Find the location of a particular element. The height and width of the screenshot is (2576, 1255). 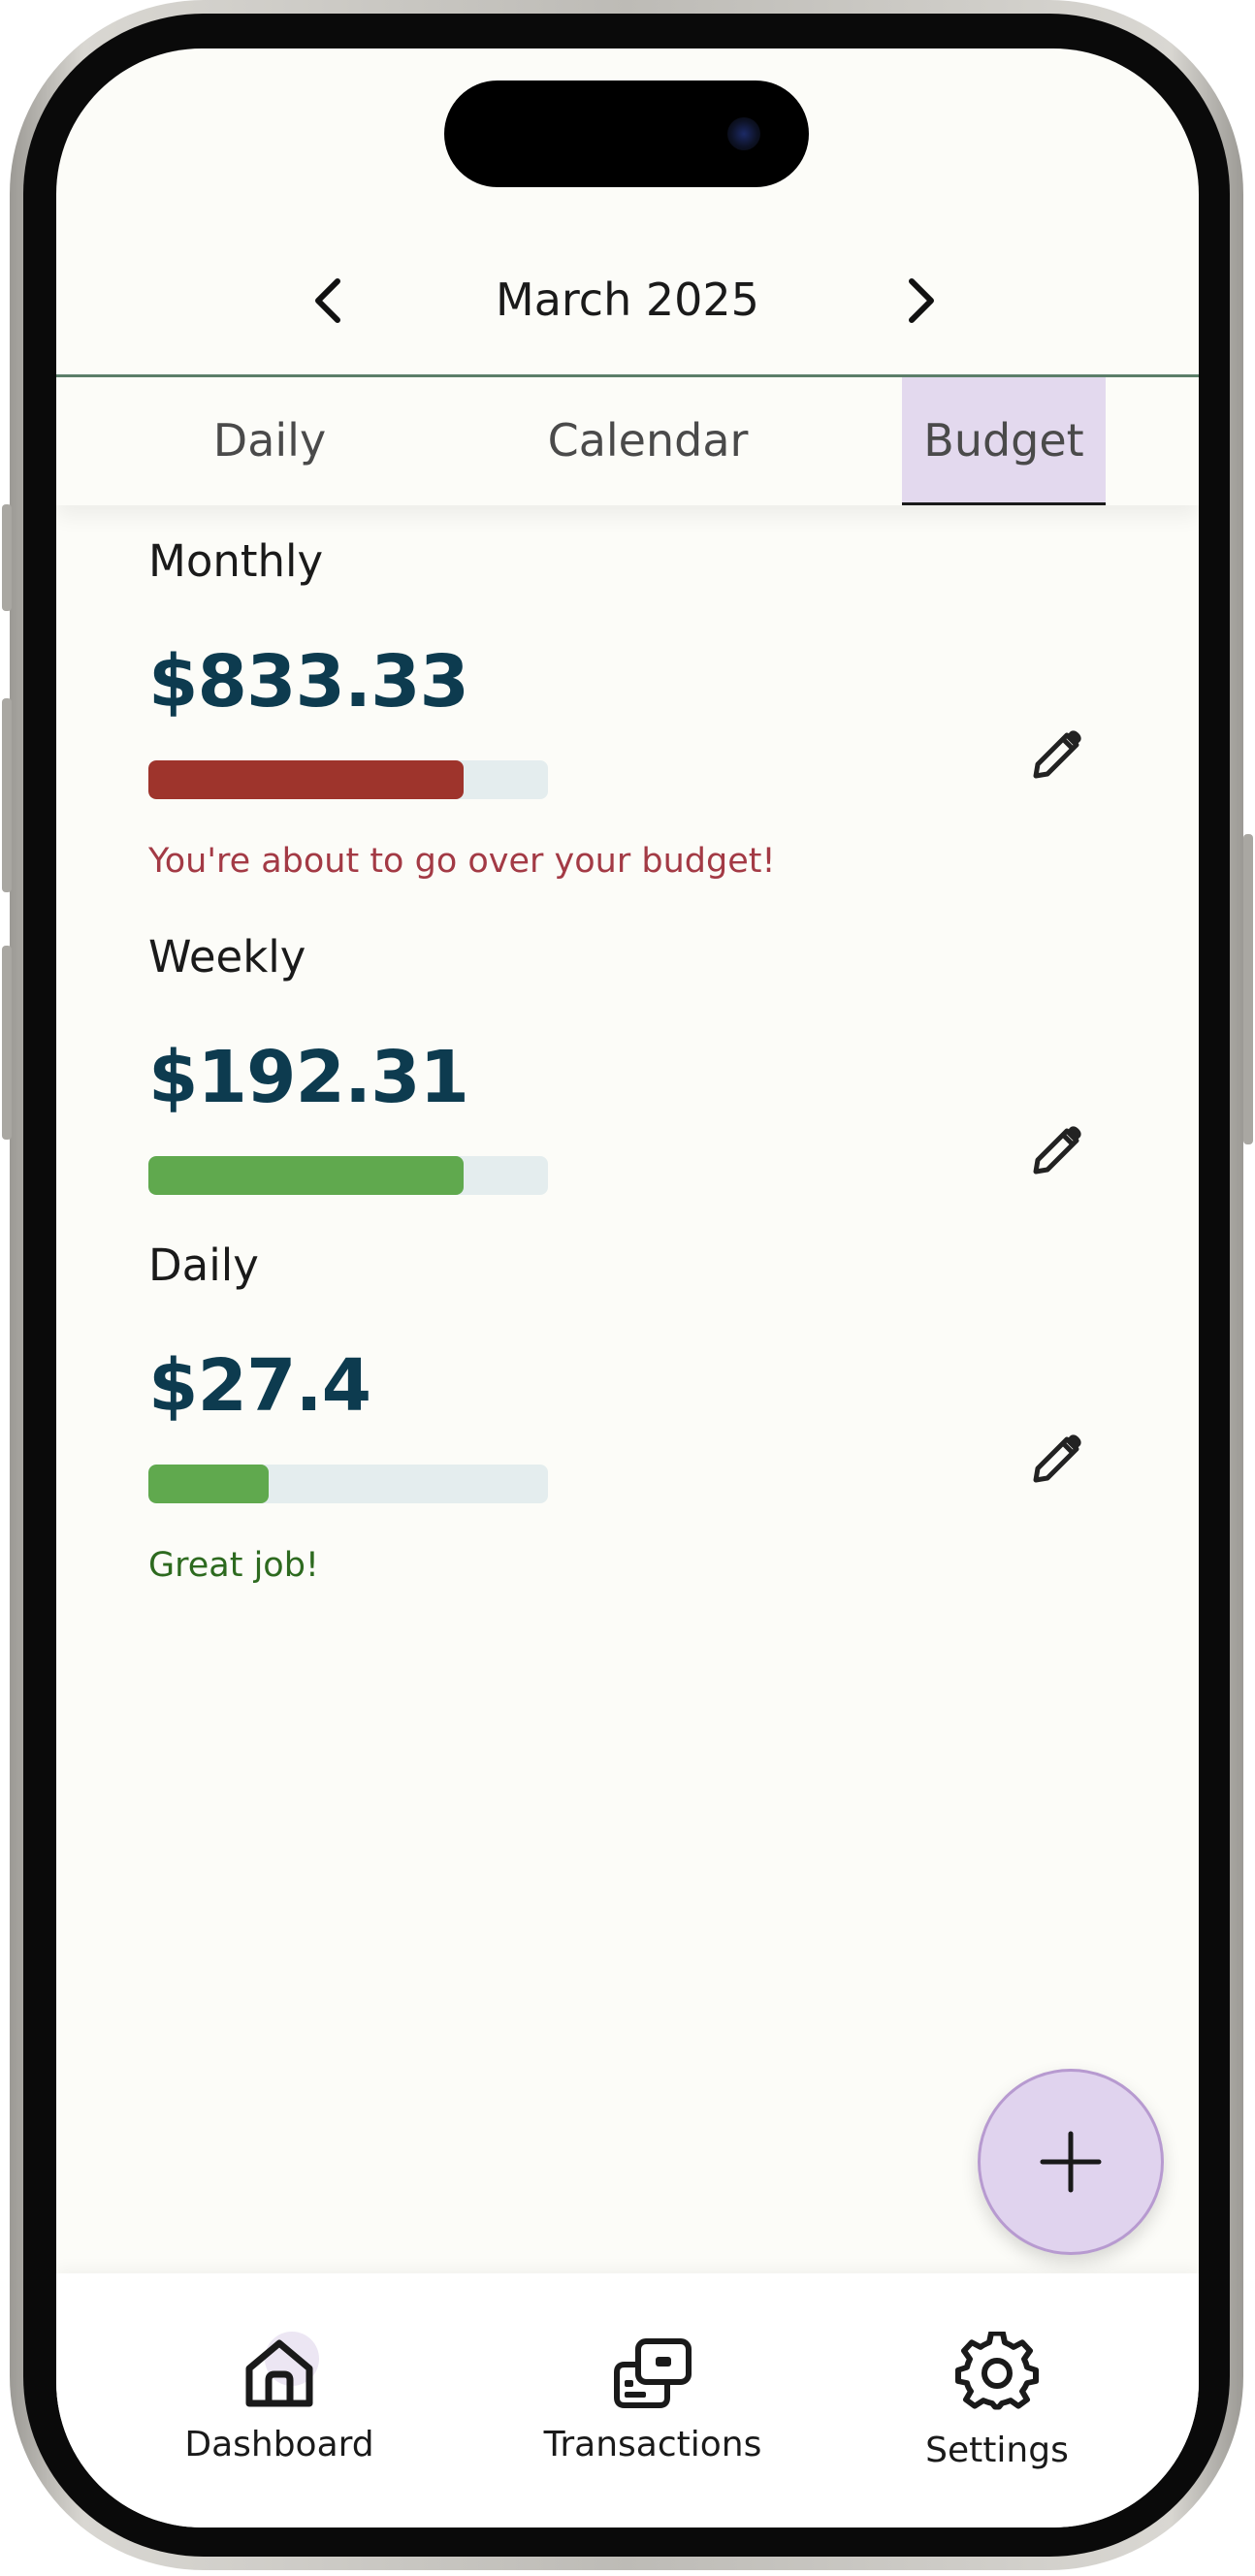

edit-monthly-budget-button is located at coordinates (1055, 756).